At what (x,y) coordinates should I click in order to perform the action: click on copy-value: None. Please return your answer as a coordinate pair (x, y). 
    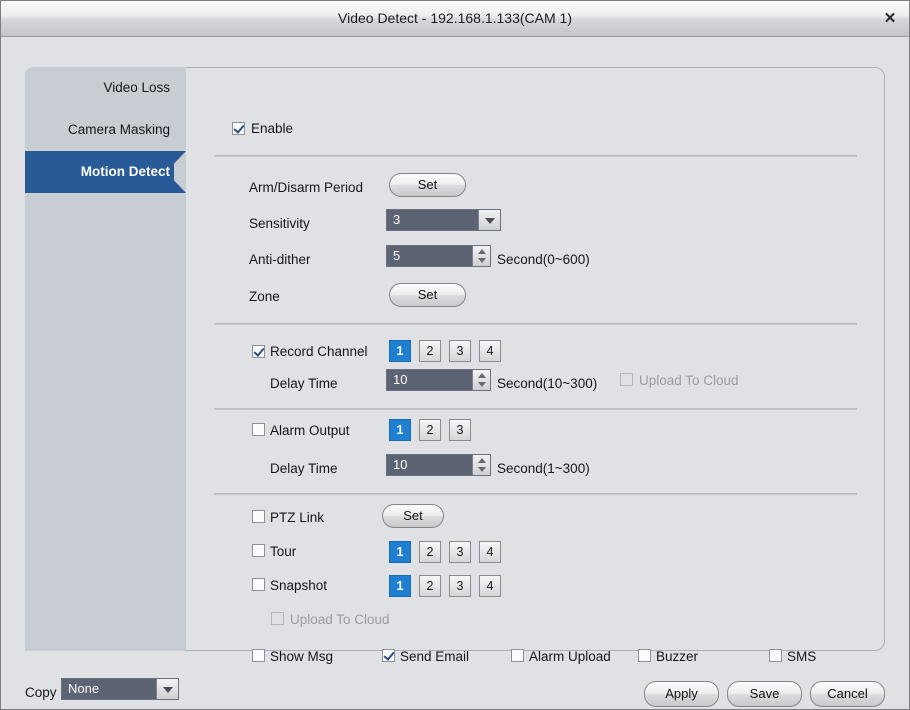
    Looking at the image, I should click on (84, 688).